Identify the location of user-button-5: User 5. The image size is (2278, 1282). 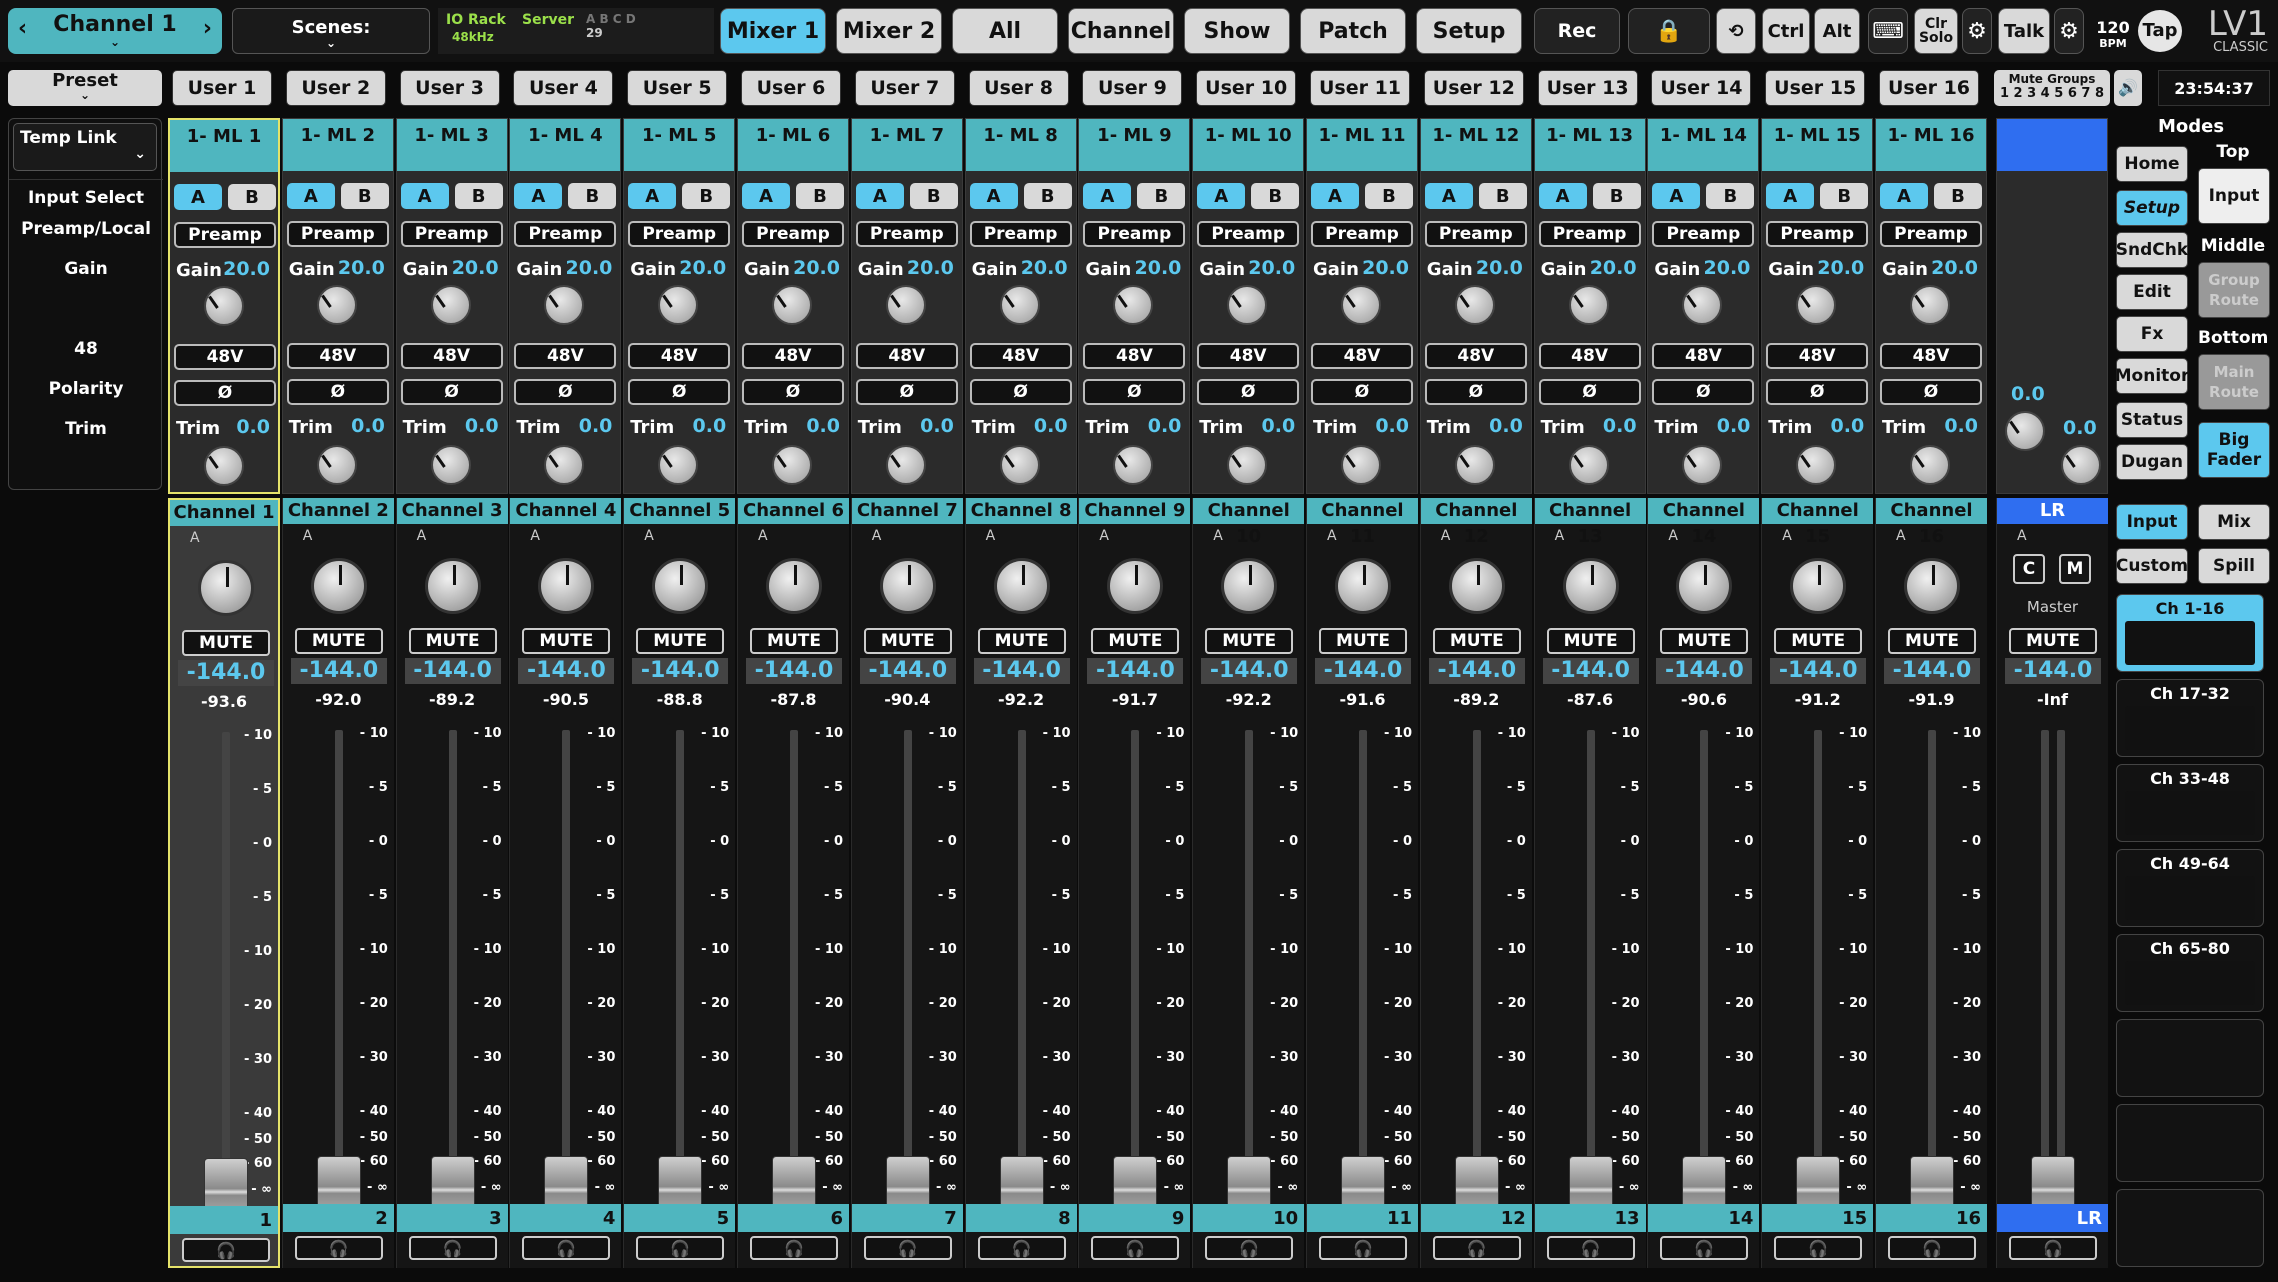
(677, 88).